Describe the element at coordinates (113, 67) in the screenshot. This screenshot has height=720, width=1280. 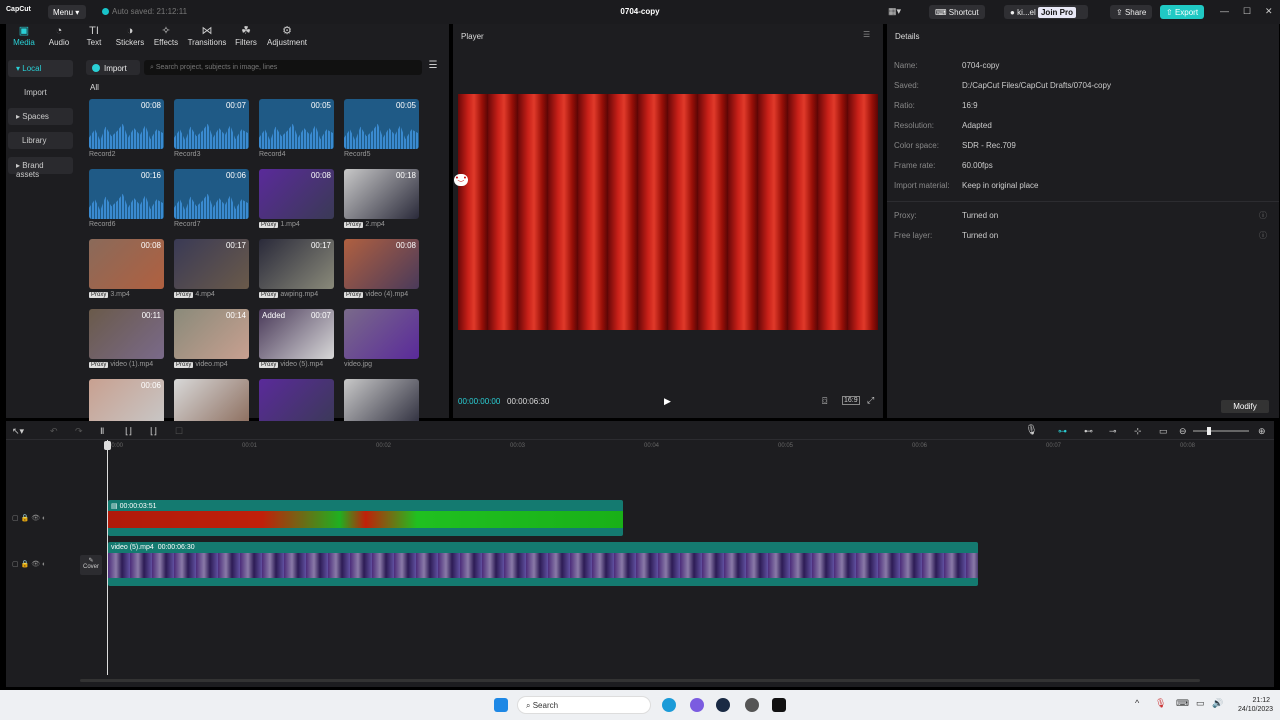
I see `import-button: Import` at that location.